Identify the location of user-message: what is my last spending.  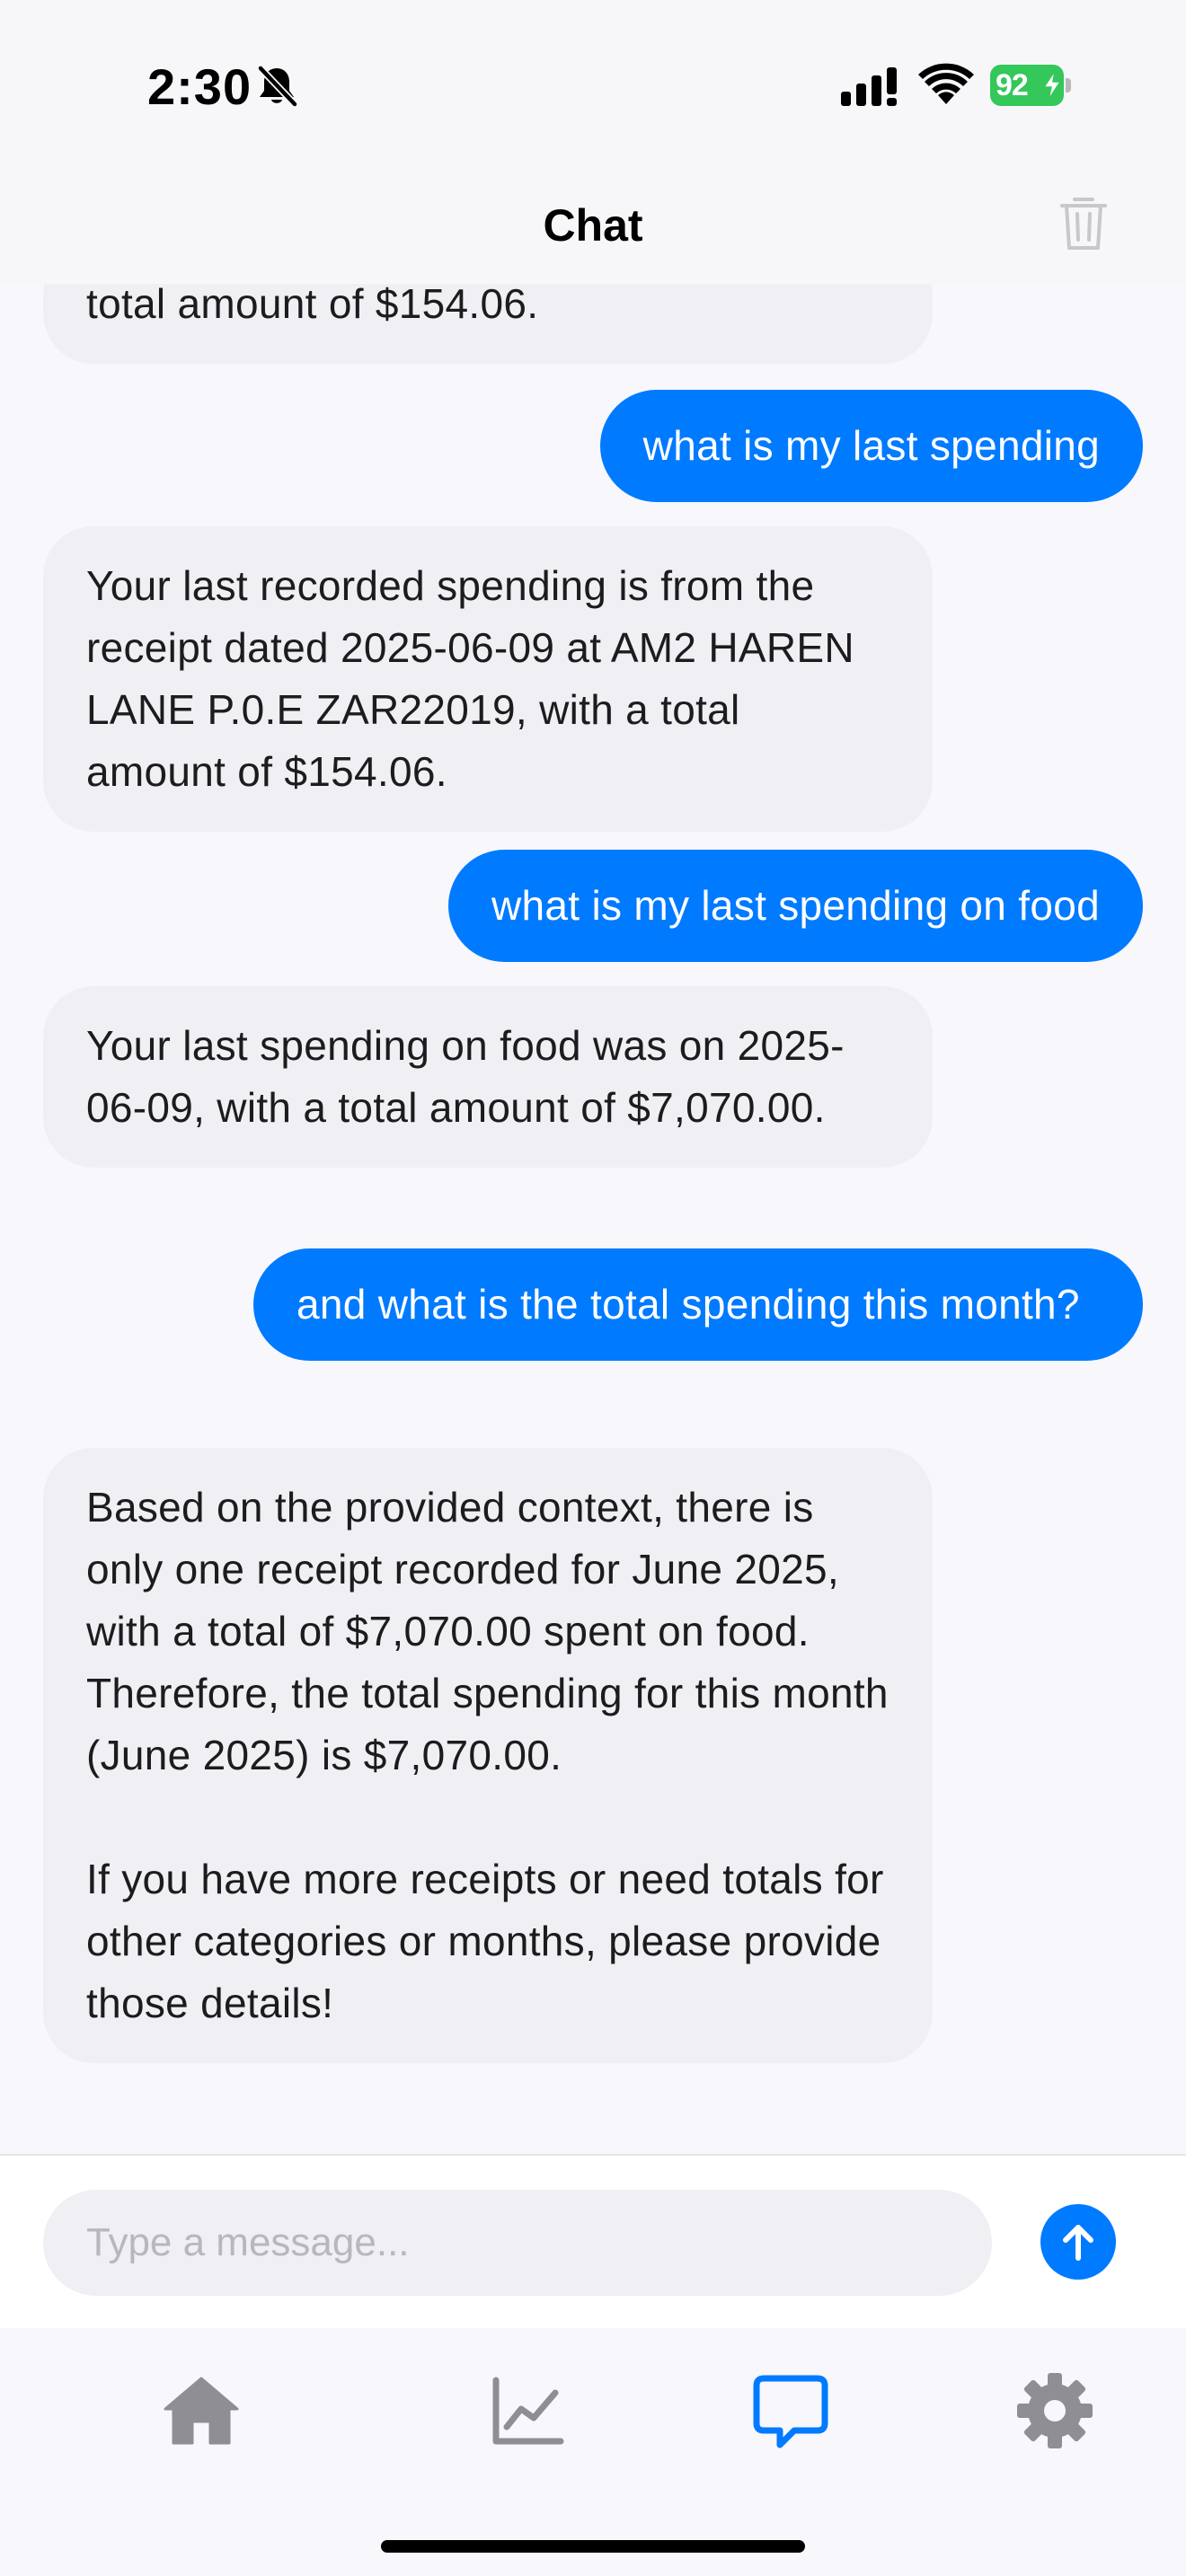
(871, 446).